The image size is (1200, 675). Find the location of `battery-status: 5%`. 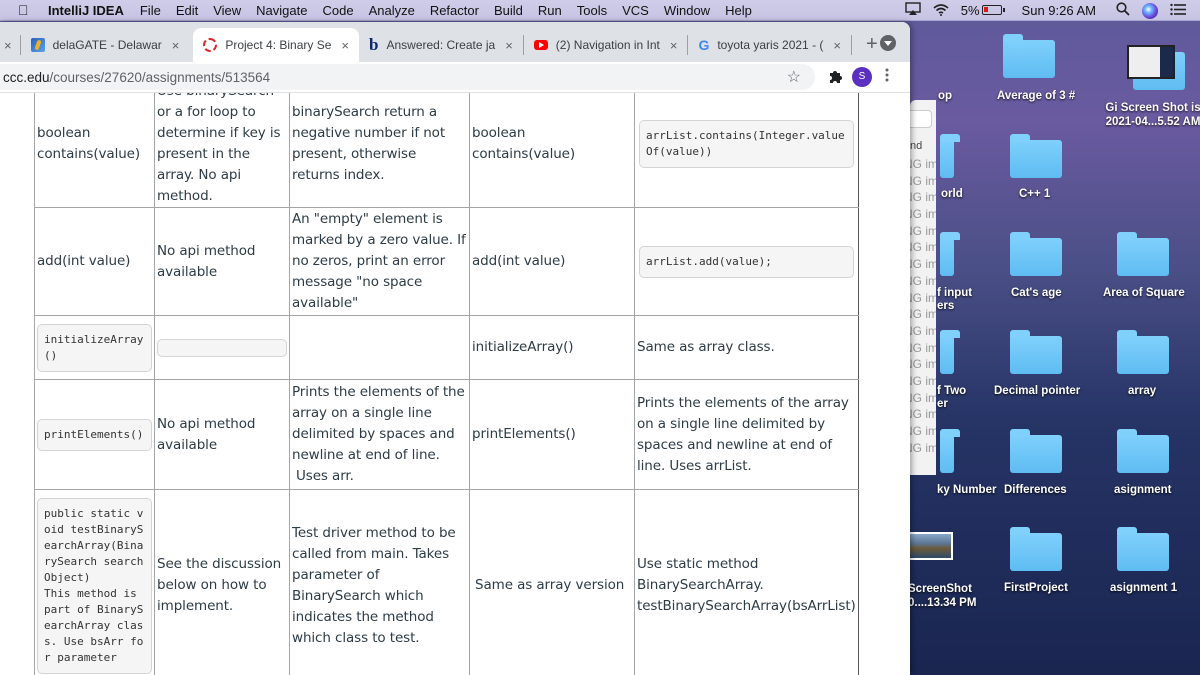

battery-status: 5% is located at coordinates (983, 10).